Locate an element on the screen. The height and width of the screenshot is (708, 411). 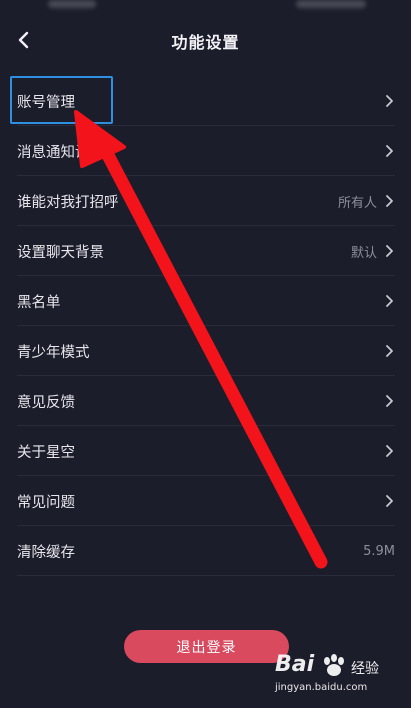
settings-item-label: 账号管理 is located at coordinates (46, 102).